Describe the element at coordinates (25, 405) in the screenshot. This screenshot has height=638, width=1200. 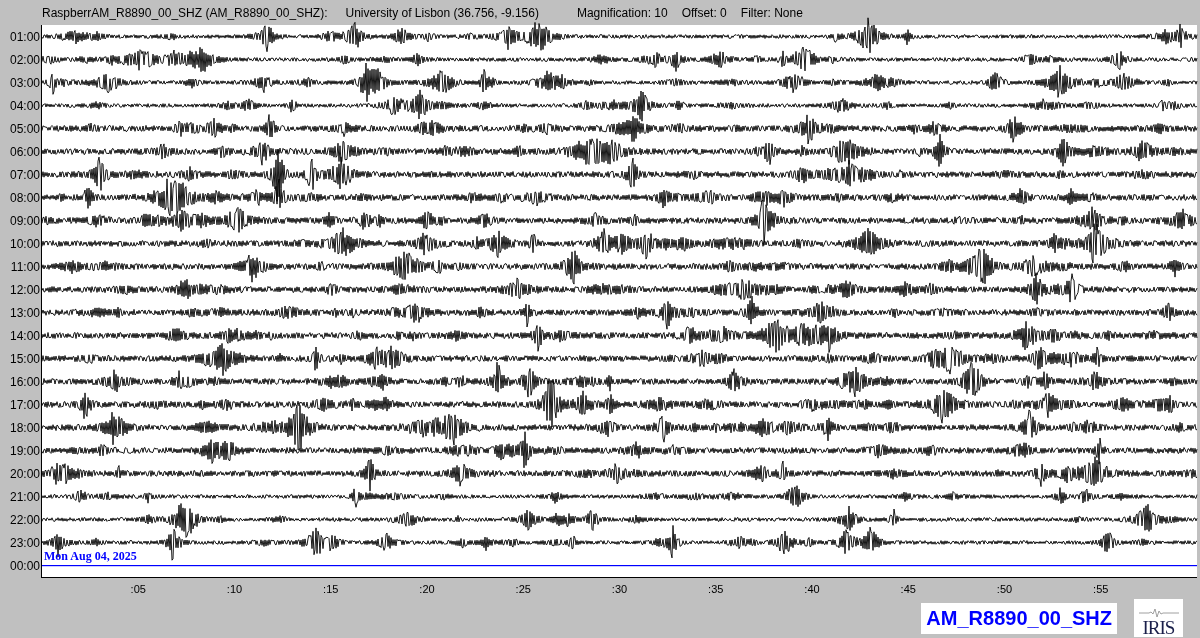
I see `hour-label: 17:00` at that location.